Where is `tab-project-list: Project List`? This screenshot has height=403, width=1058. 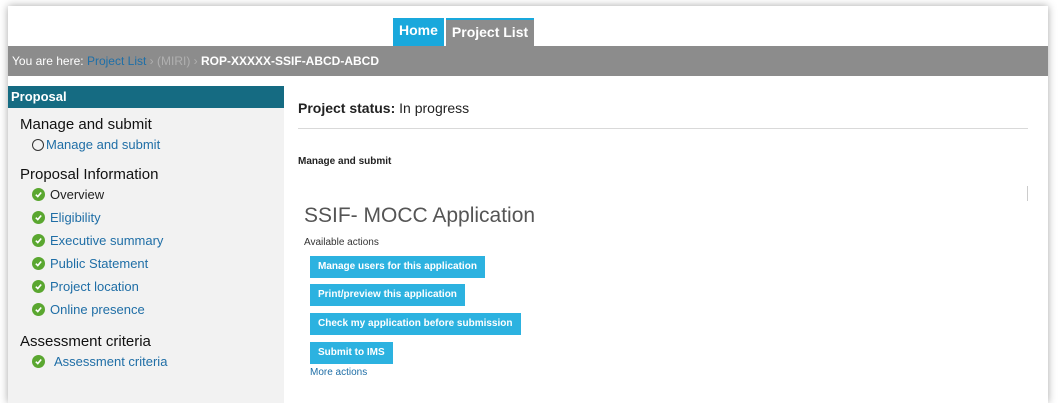 tab-project-list: Project List is located at coordinates (490, 32).